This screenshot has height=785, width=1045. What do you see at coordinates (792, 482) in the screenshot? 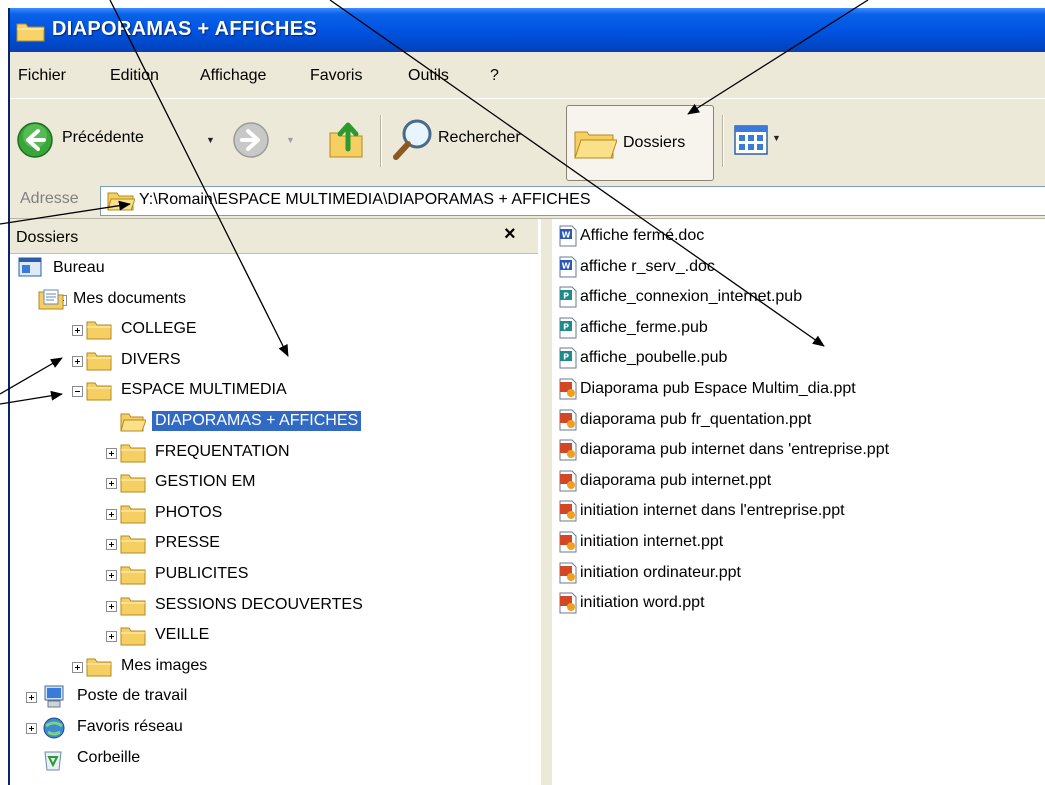
I see `file-item: diaporama pub internet.ppt` at bounding box center [792, 482].